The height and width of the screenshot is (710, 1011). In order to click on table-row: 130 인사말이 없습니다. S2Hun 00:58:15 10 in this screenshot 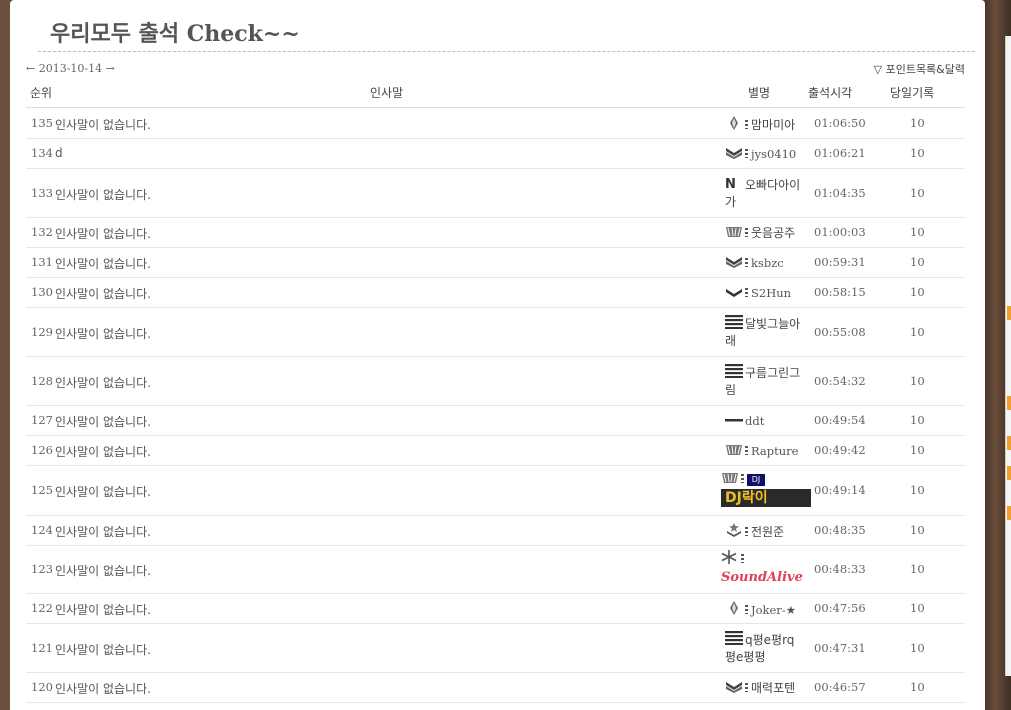, I will do `click(495, 293)`.